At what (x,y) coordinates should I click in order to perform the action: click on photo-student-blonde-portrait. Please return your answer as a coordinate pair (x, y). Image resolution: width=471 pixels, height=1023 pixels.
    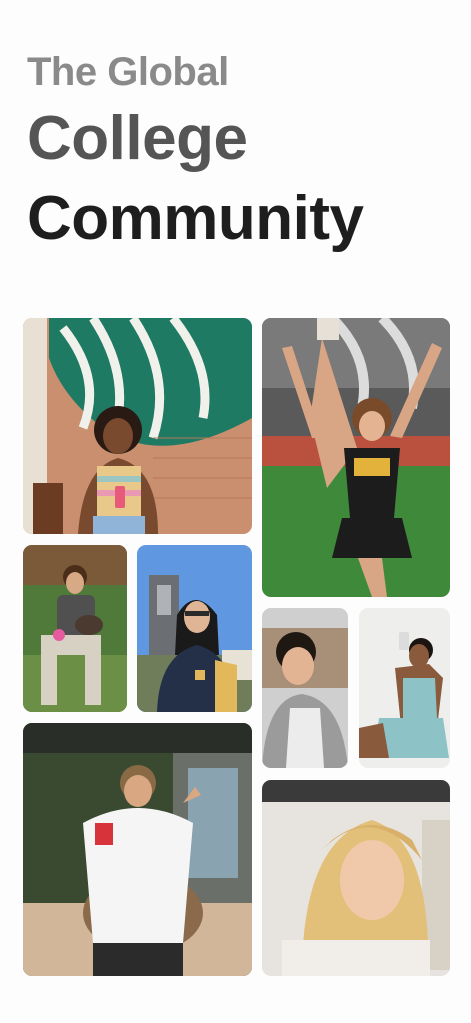
    Looking at the image, I should click on (356, 878).